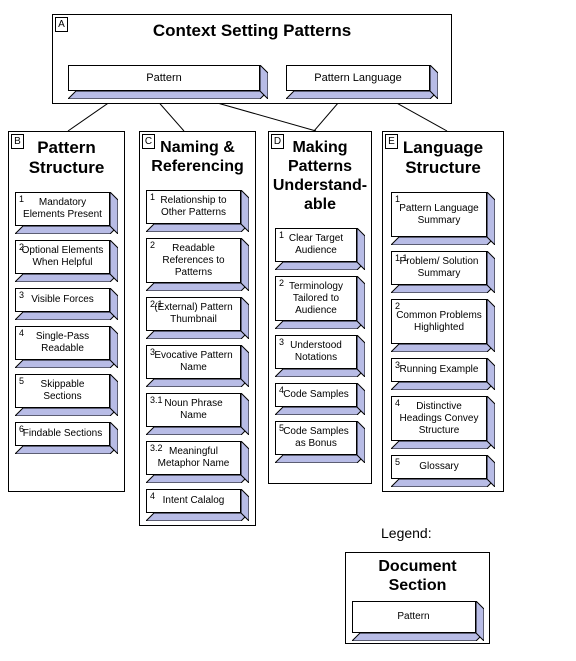 This screenshot has width=576, height=661. I want to click on pattern-box: 1 Clear Target Audience, so click(320, 249).